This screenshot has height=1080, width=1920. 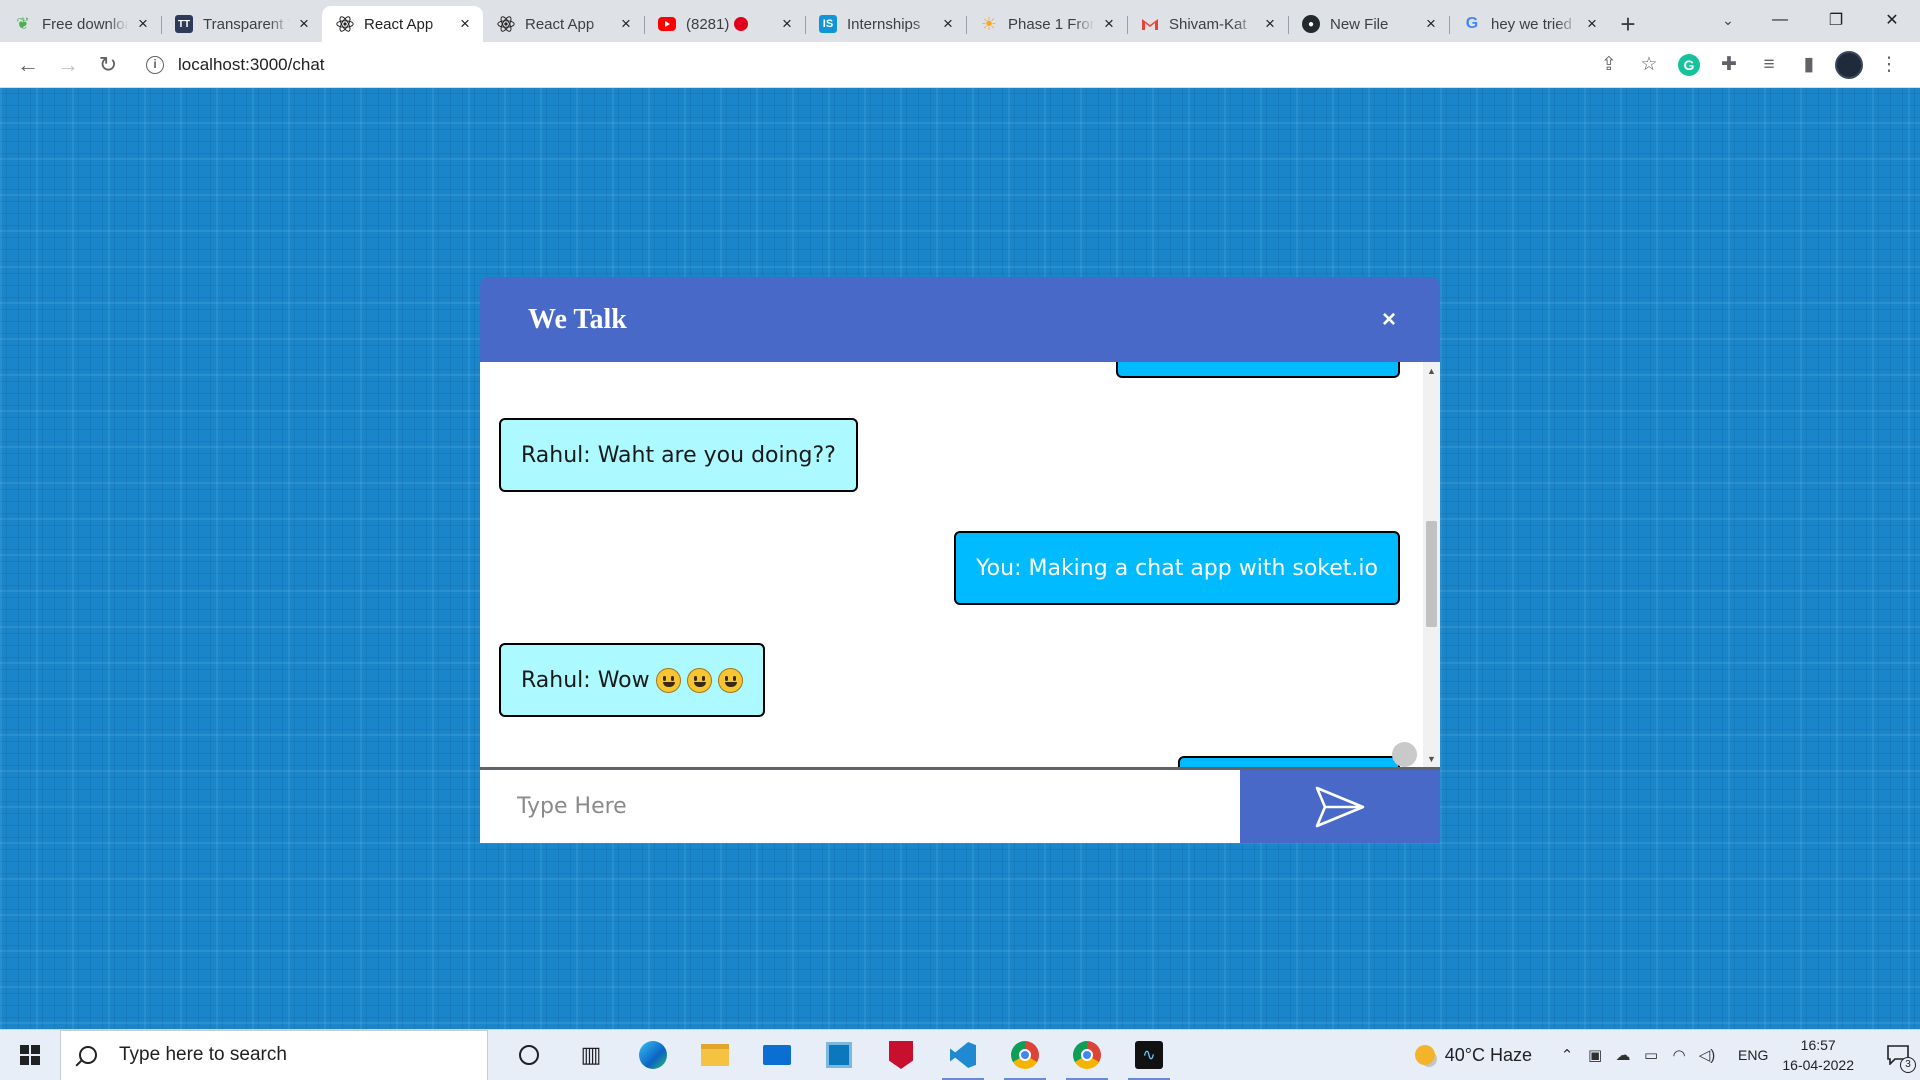 I want to click on notification-center-icon: 3, so click(x=1898, y=1055).